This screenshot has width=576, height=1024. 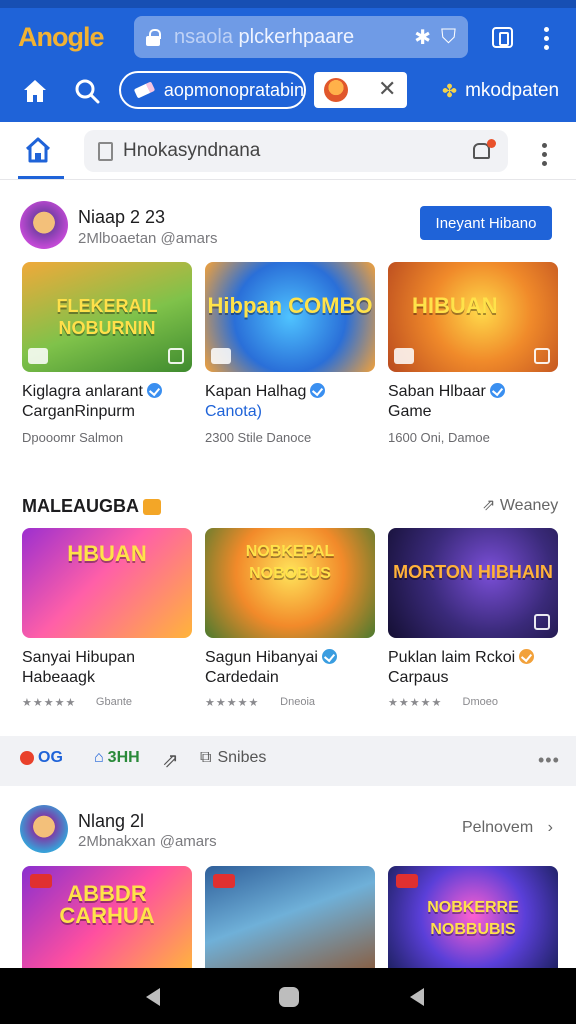 I want to click on home-action: ⌂ 3HH, so click(x=117, y=758).